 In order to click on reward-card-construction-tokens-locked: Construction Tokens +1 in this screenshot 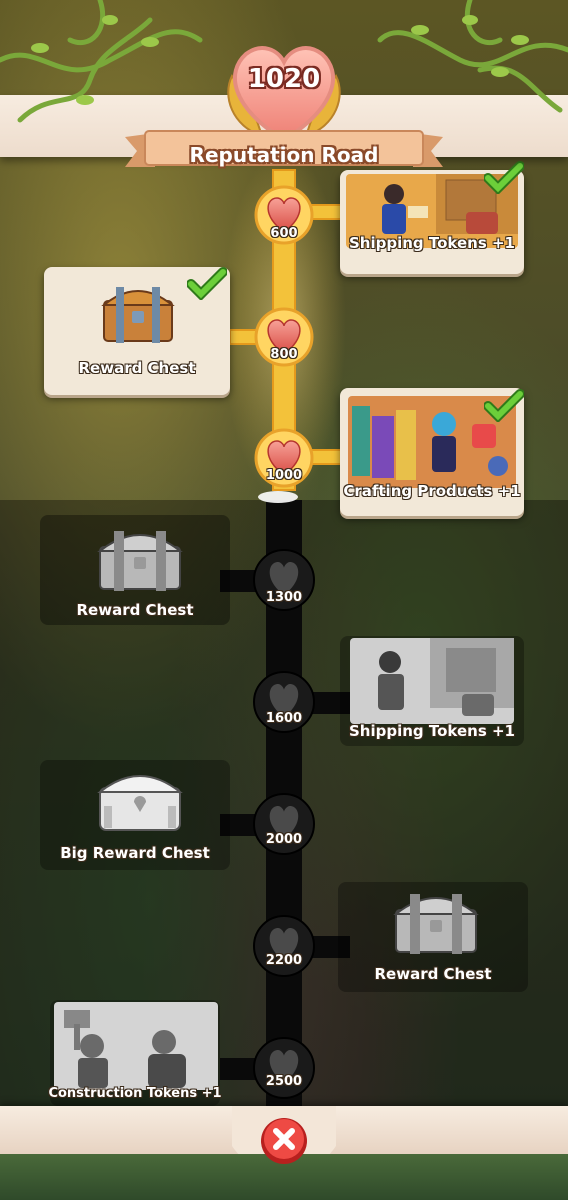, I will do `click(135, 1053)`.